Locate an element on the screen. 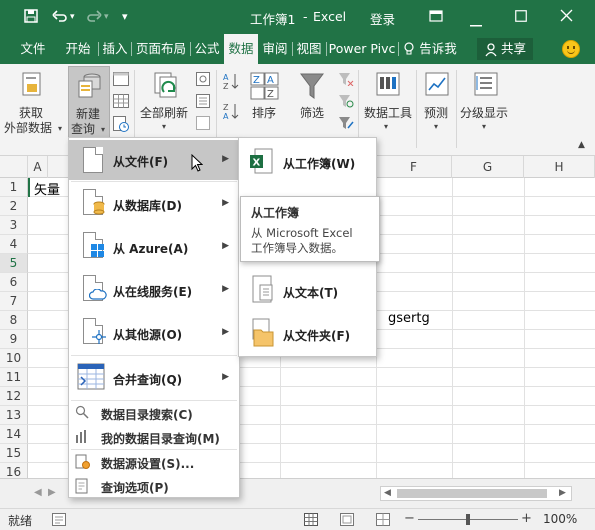  menu-item-combine-queries: 合并查询(Q) ▶ is located at coordinates (154, 378).